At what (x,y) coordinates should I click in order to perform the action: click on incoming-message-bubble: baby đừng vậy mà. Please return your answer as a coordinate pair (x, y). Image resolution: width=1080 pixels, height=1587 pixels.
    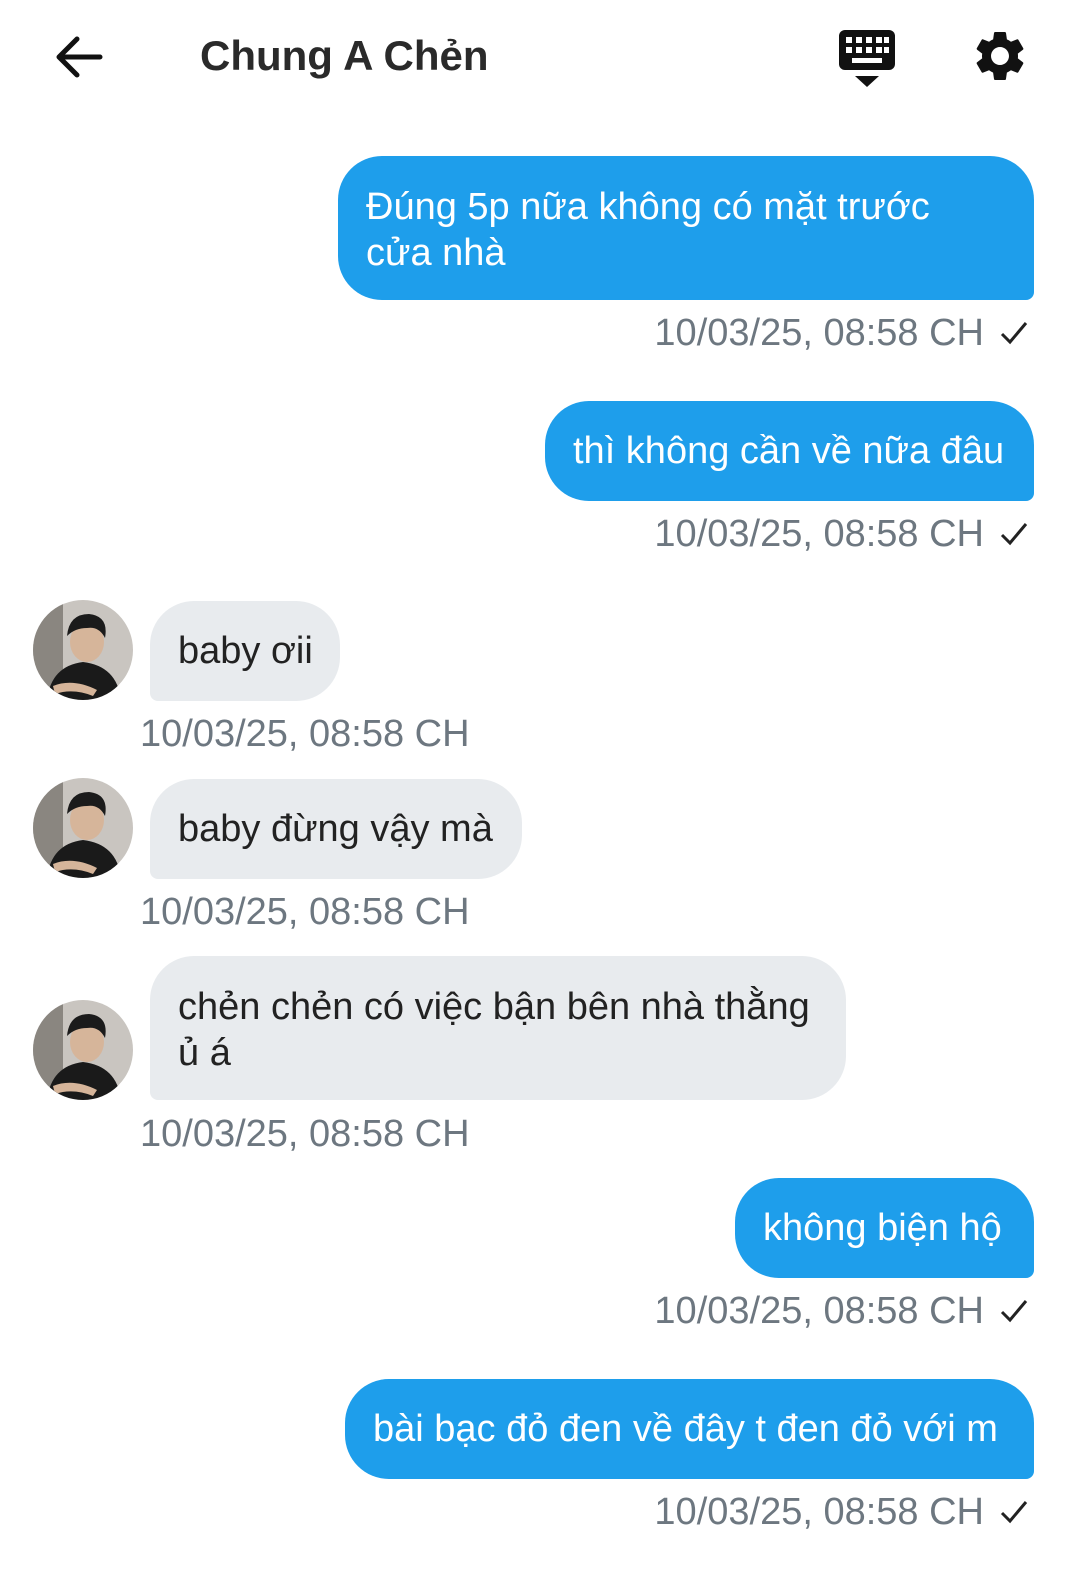
    Looking at the image, I should click on (336, 829).